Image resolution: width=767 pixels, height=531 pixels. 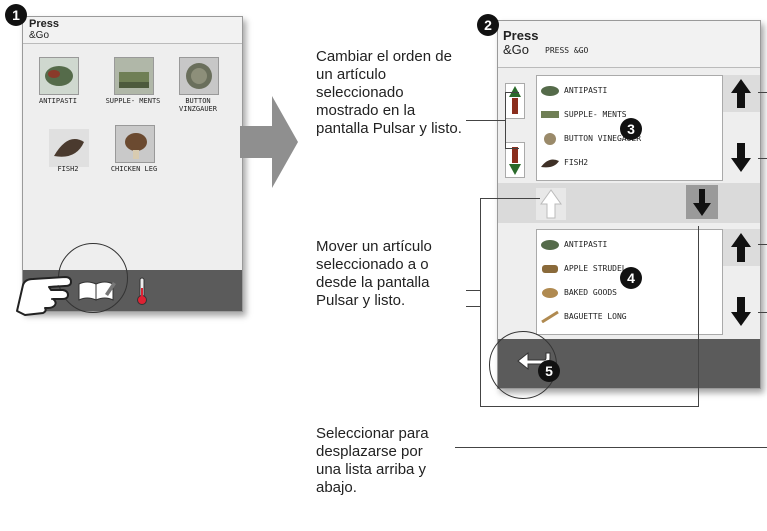 I want to click on move-item-up-button, so click(x=515, y=101).